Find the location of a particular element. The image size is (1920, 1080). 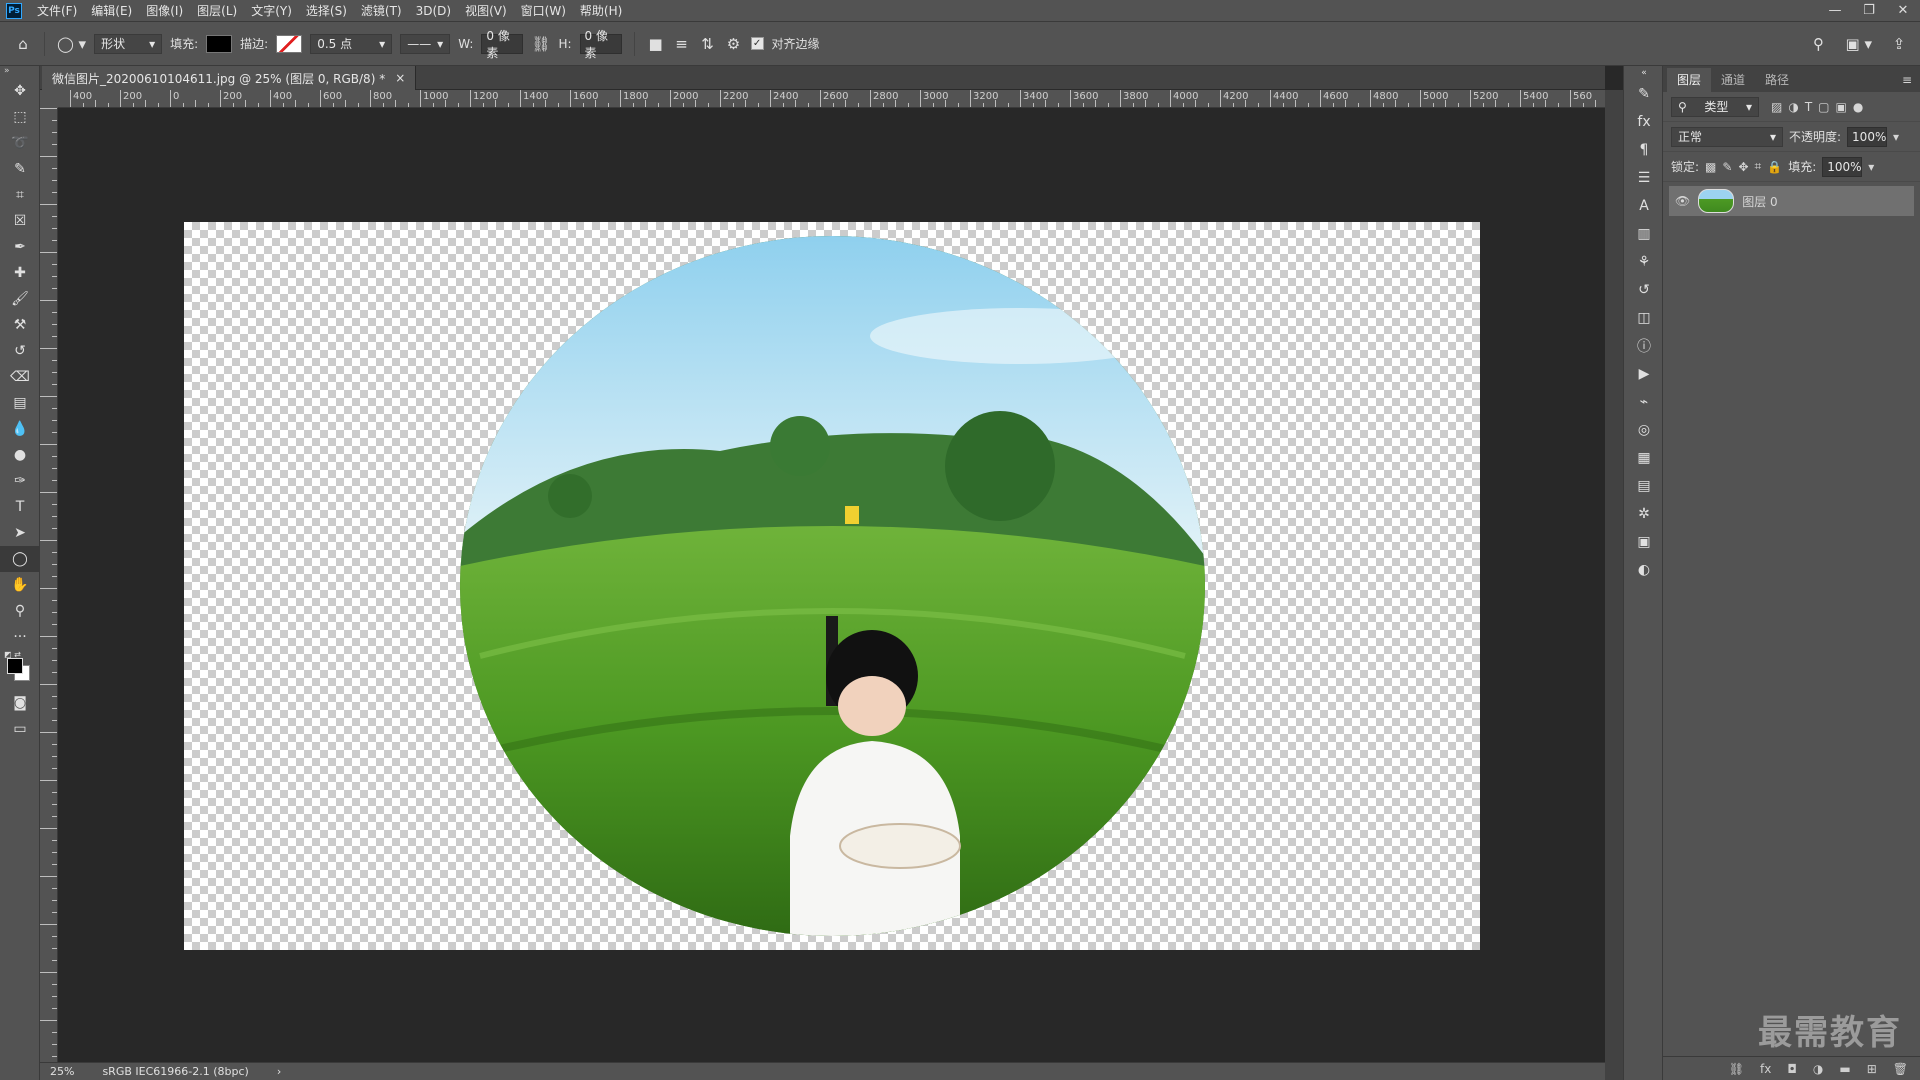

search-icon: ⚲ is located at coordinates (1819, 44).